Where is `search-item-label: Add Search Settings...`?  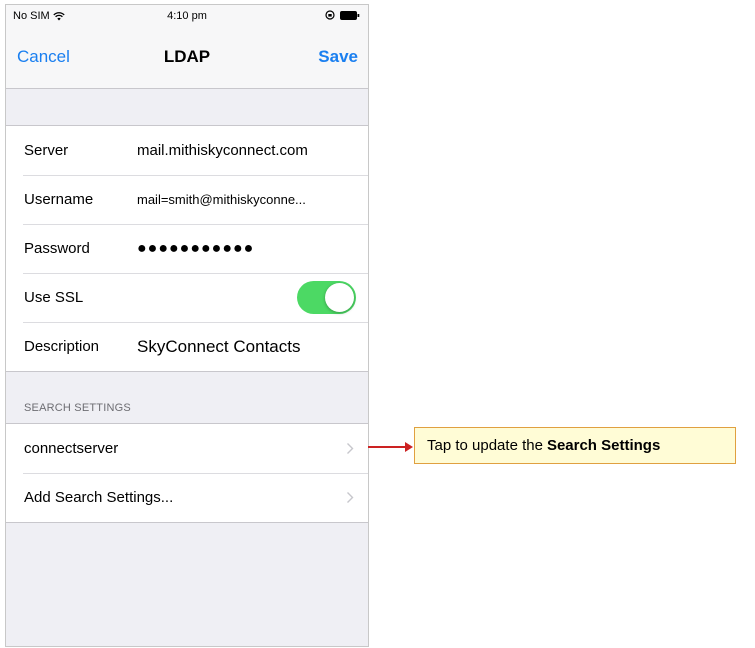
search-item-label: Add Search Settings... is located at coordinates (99, 497).